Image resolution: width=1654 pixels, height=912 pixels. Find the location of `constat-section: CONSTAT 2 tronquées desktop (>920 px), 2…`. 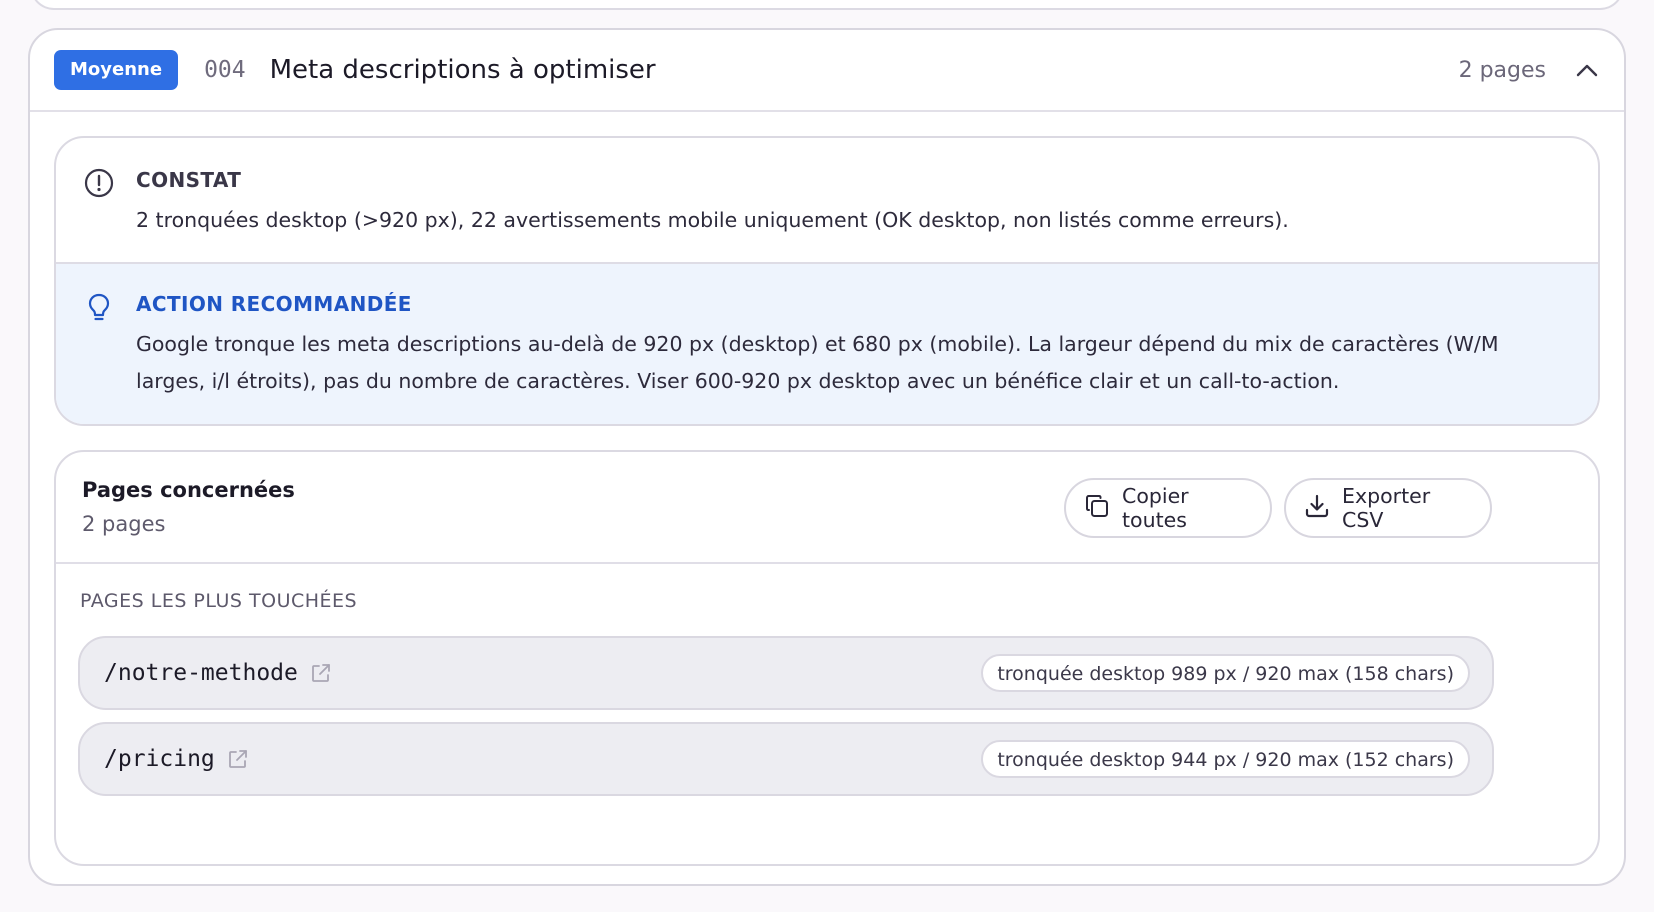

constat-section: CONSTAT 2 tronquées desktop (>920 px), 2… is located at coordinates (827, 201).